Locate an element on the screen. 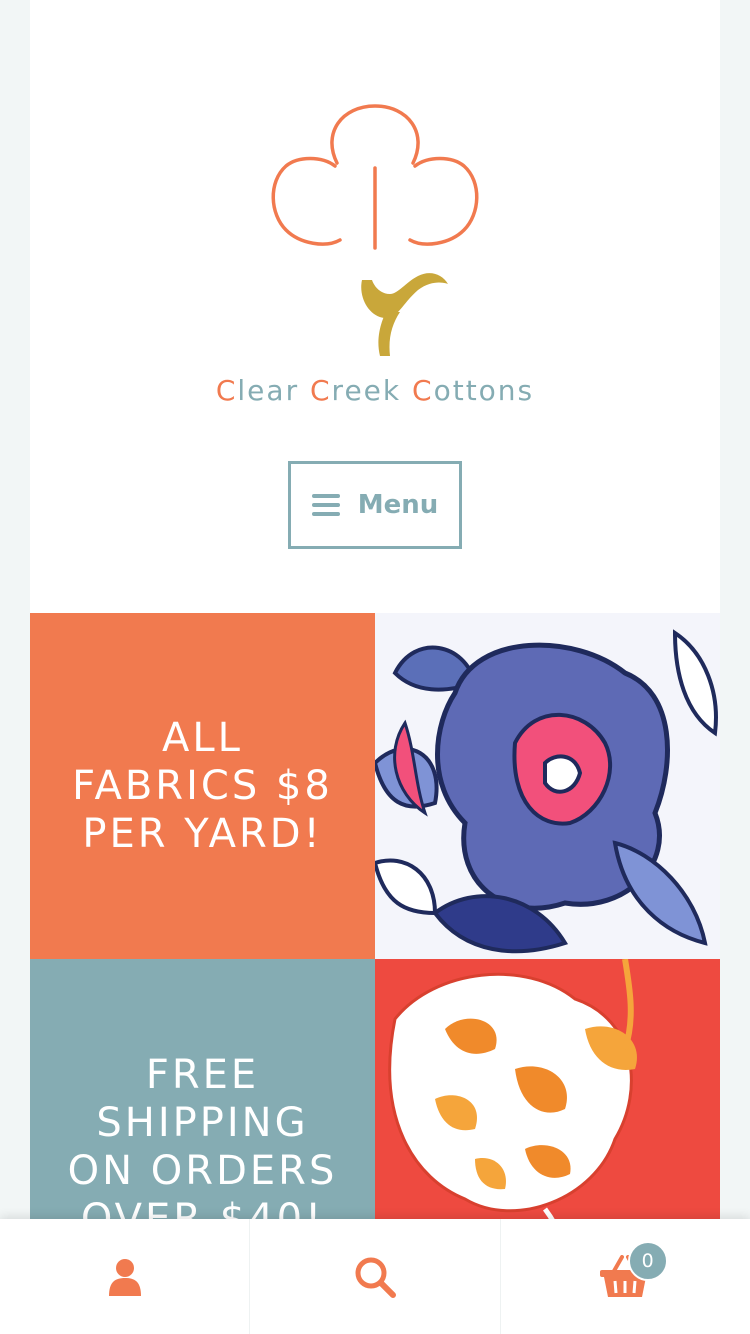  promo-text: FREE SHIPPING ON ORDERS OVER $40! is located at coordinates (203, 1147).